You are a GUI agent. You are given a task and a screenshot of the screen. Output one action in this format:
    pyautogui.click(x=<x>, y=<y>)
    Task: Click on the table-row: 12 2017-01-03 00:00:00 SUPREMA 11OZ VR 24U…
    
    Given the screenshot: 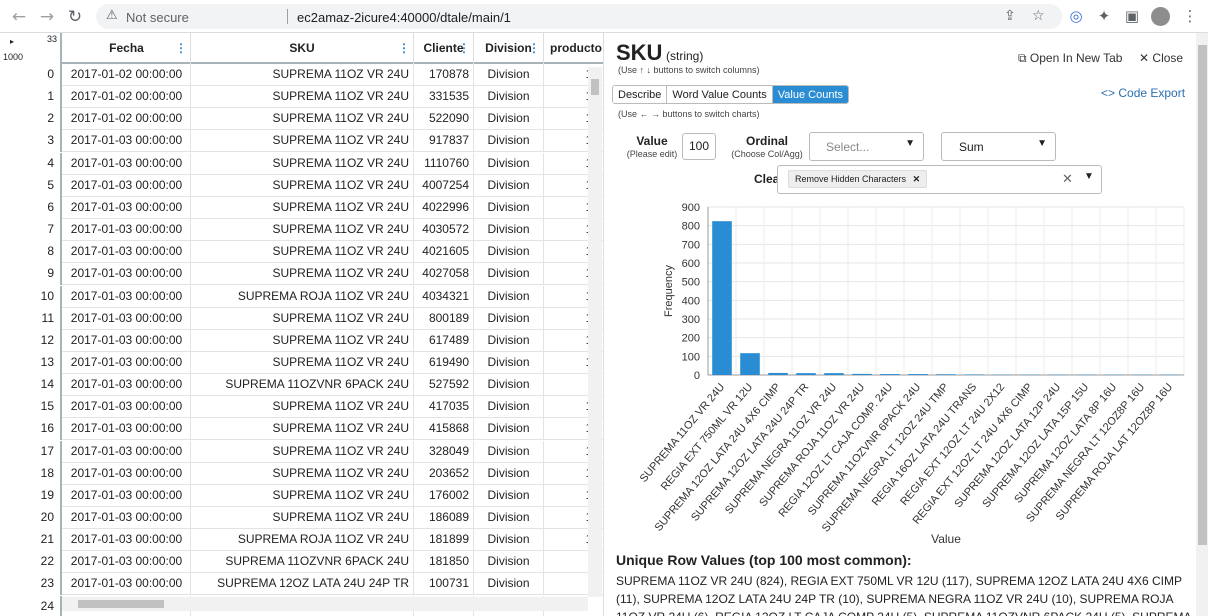 What is the action you would take?
    pyautogui.click(x=301, y=340)
    